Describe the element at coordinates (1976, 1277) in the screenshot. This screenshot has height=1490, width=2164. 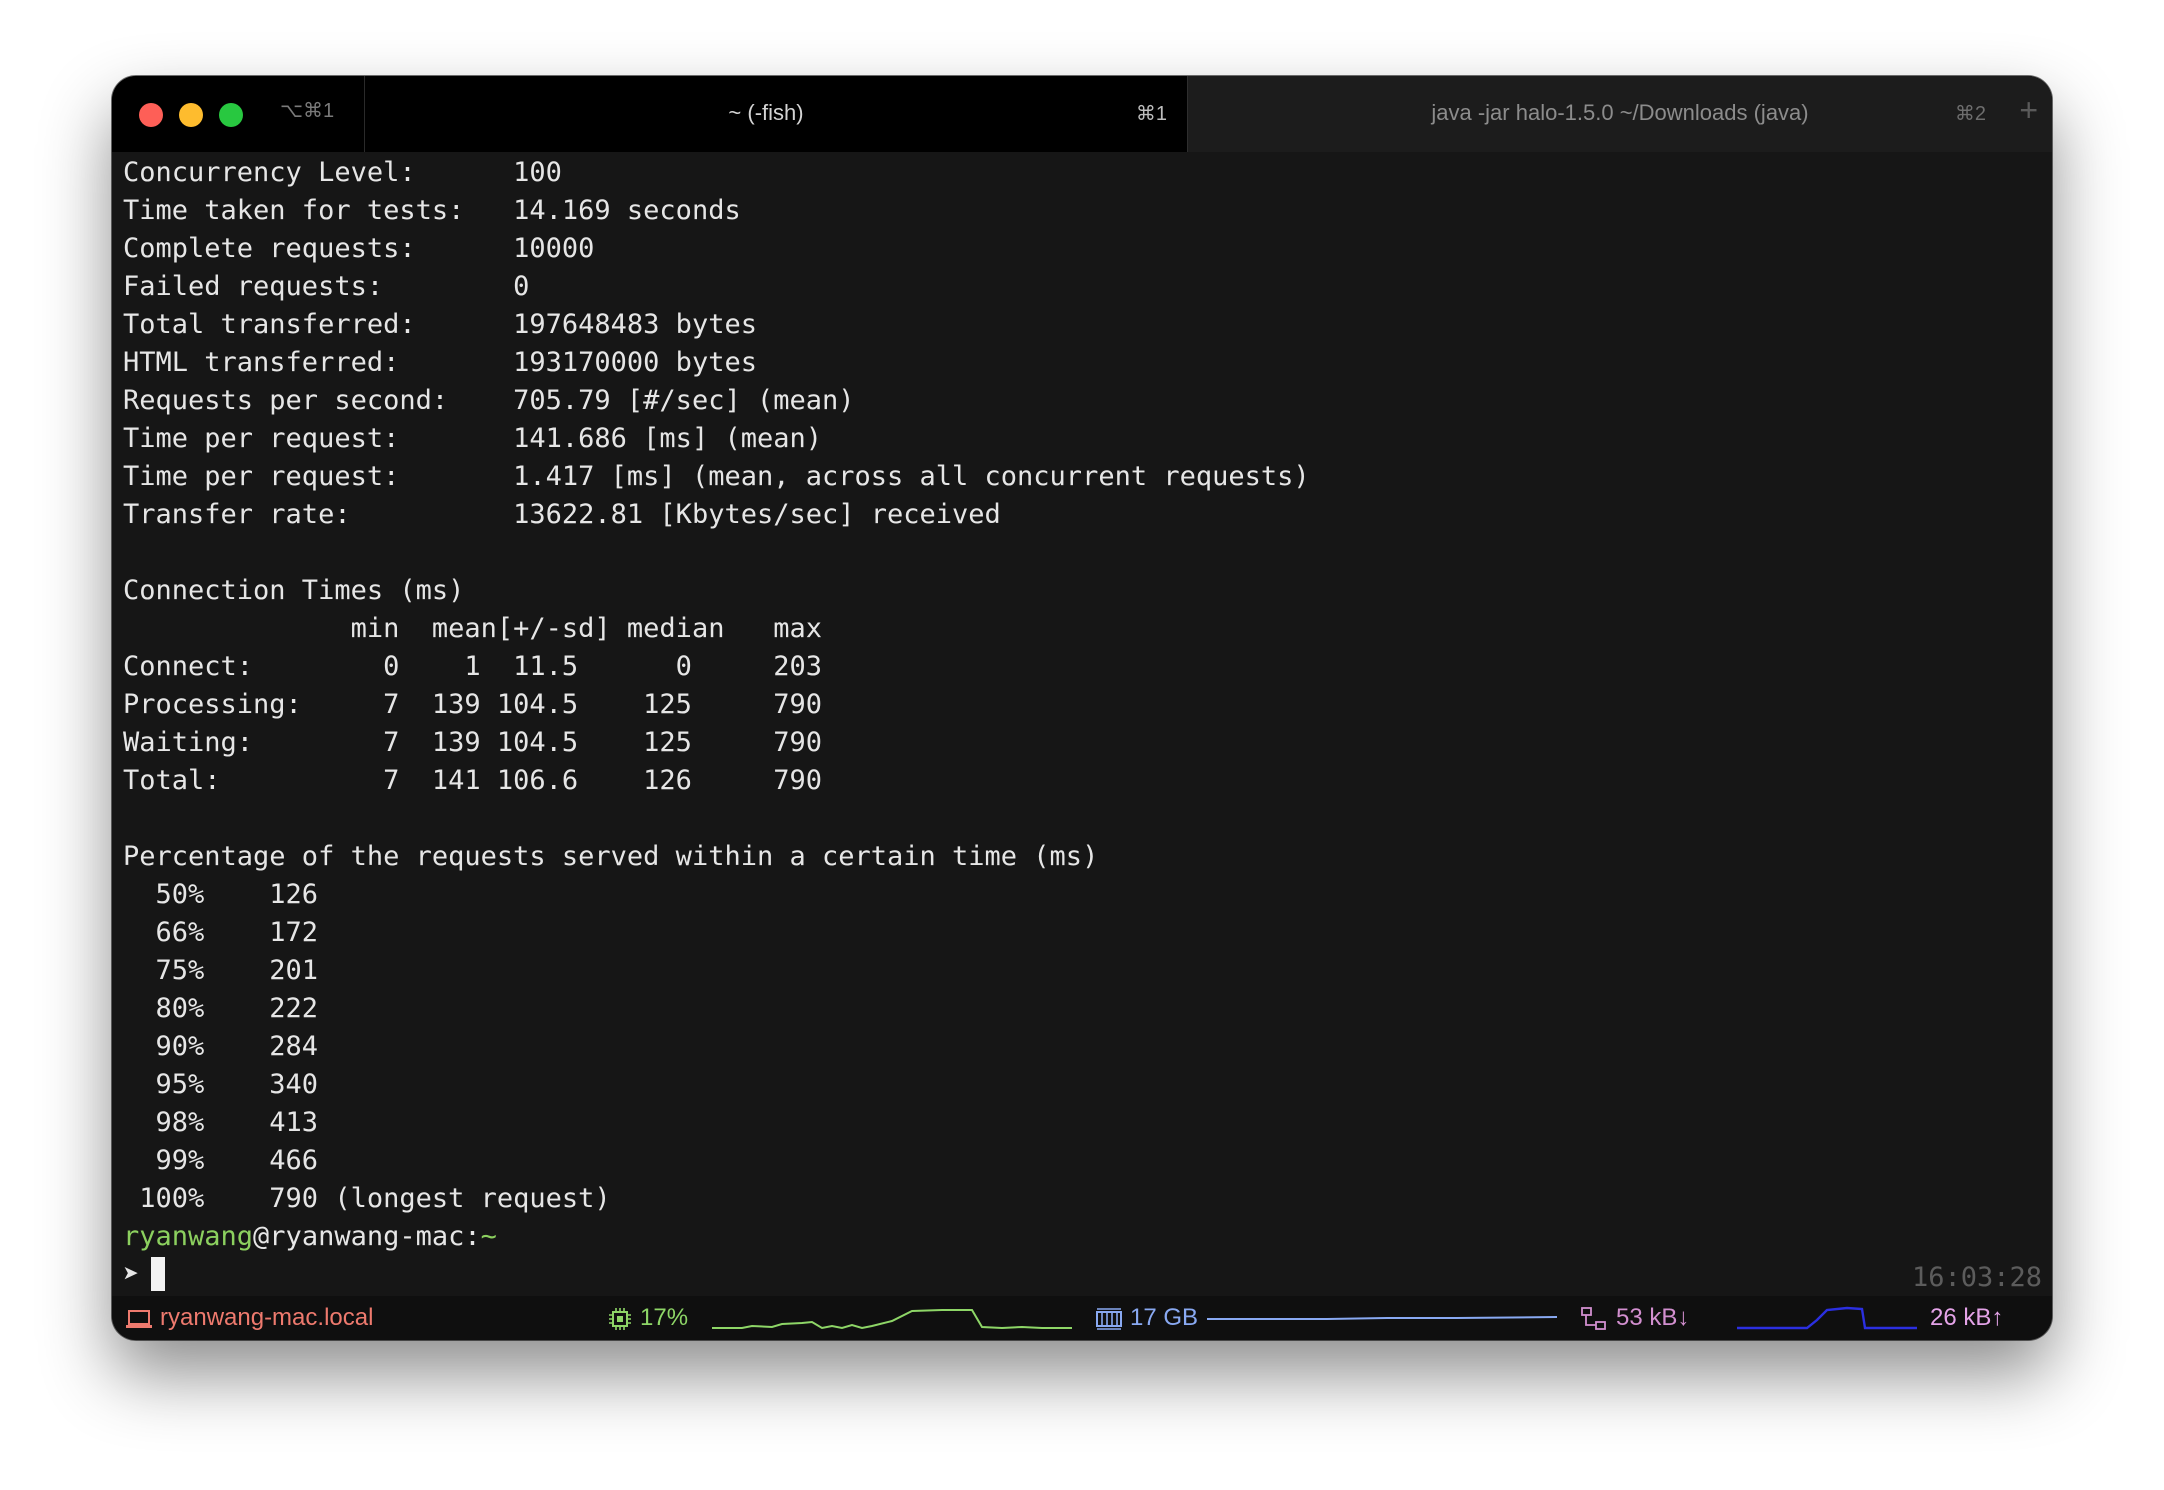
I see `clock: 16:03:28` at that location.